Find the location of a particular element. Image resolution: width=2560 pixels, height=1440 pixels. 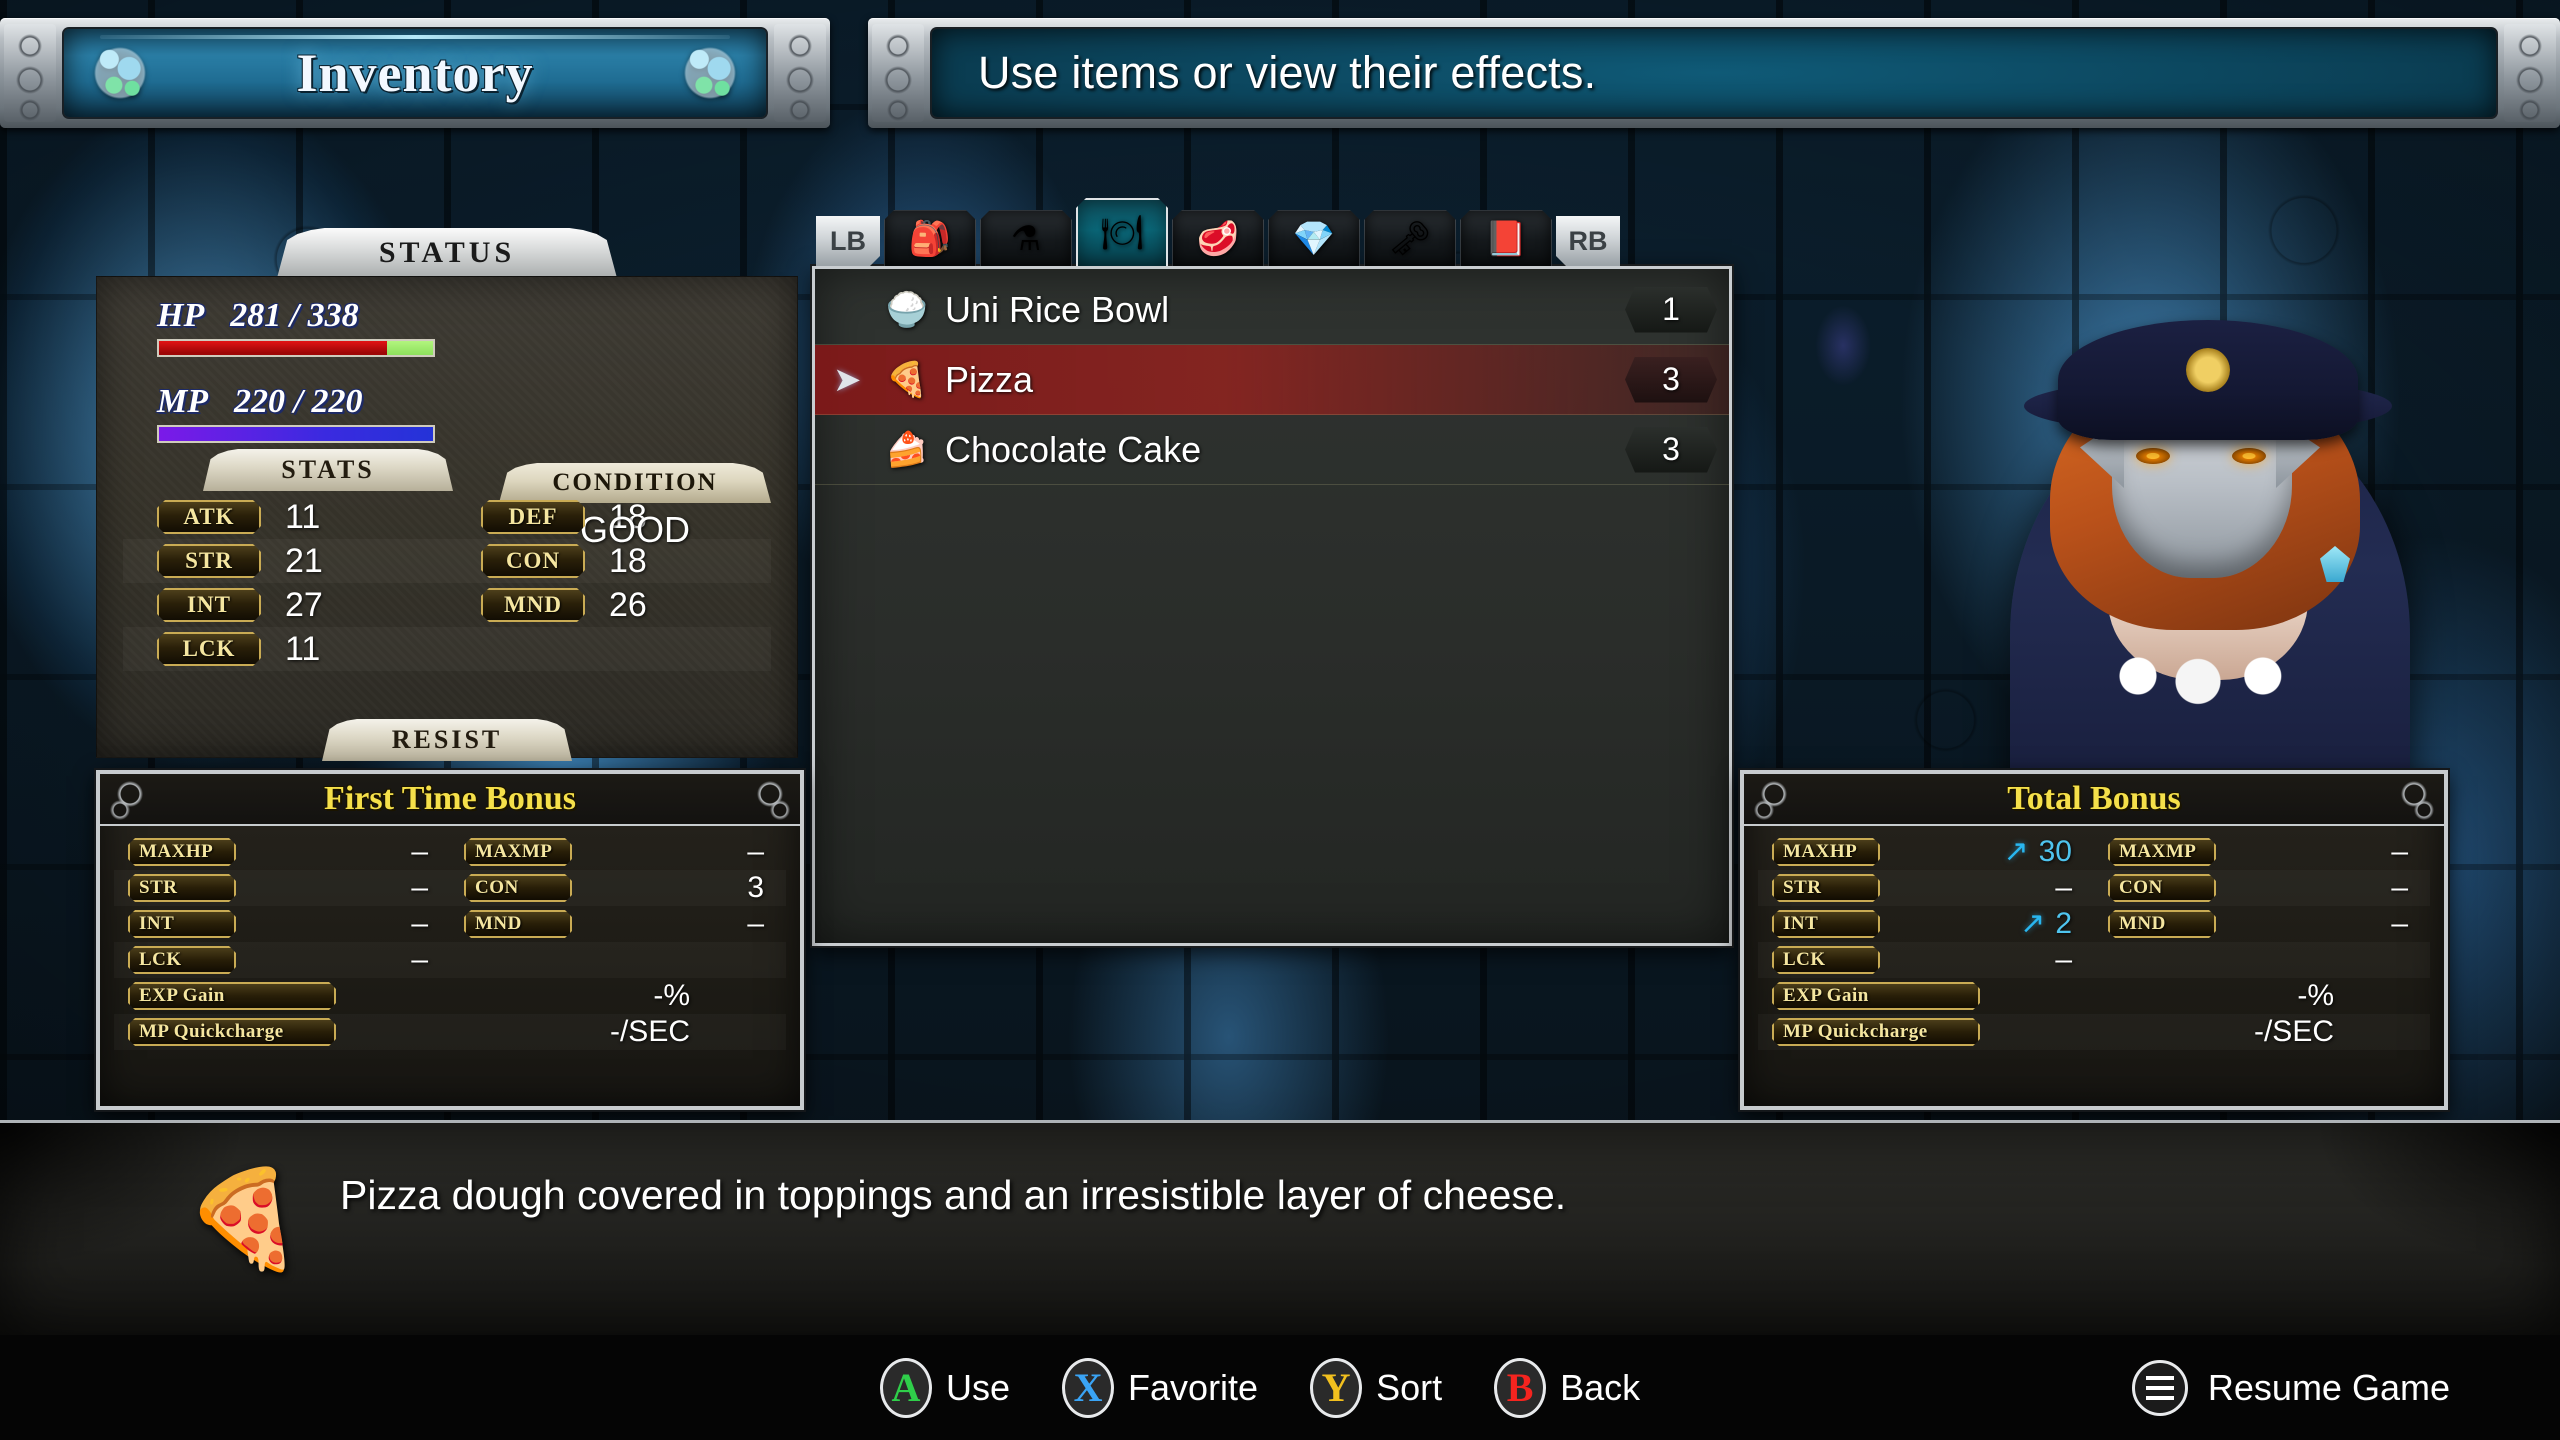

prompt-use: A Use is located at coordinates (945, 1387).